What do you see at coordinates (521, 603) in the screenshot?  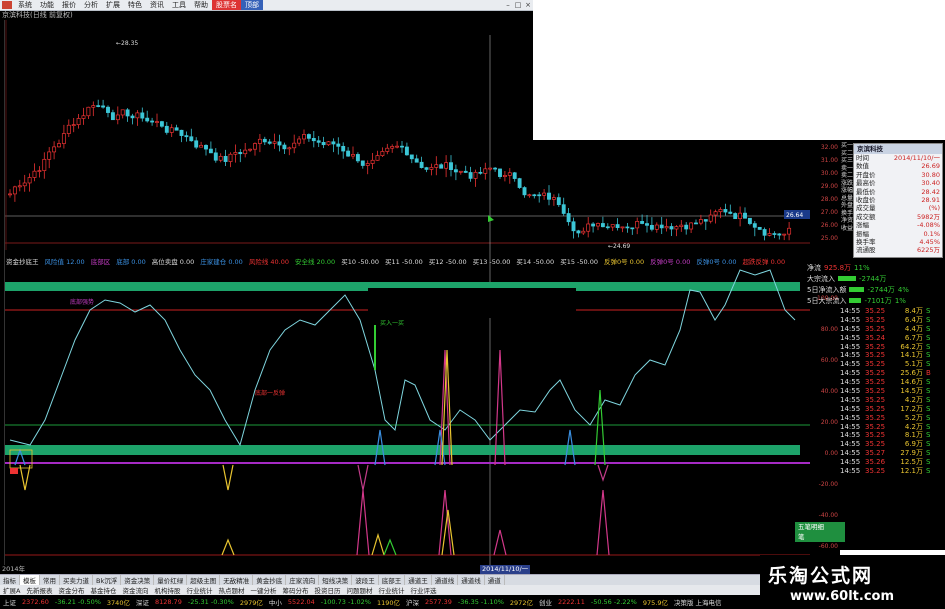 I see `index-quote: 2972亿` at bounding box center [521, 603].